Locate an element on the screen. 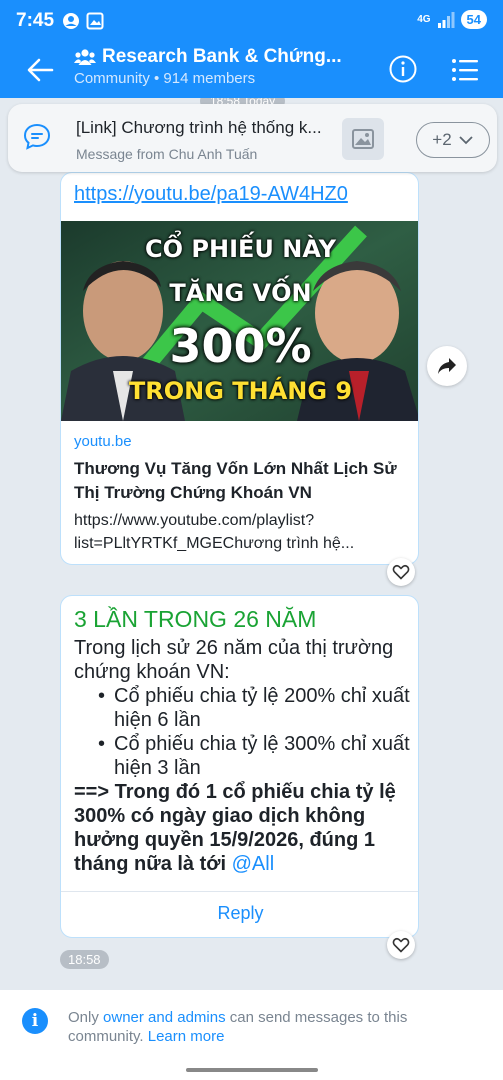 This screenshot has width=503, height=1080. mention-all-link: @All is located at coordinates (253, 864).